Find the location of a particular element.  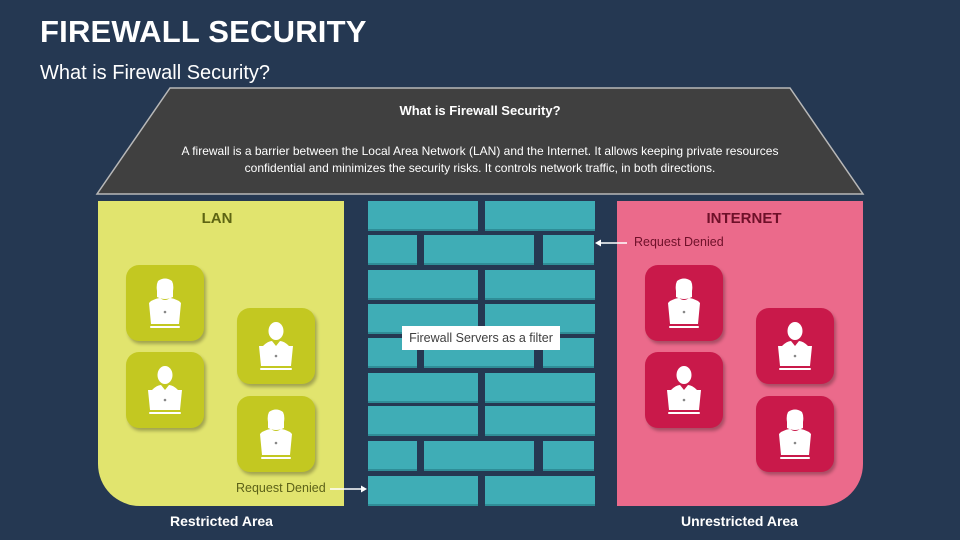

page-title: FIREWALL SECURITY is located at coordinates (203, 31).